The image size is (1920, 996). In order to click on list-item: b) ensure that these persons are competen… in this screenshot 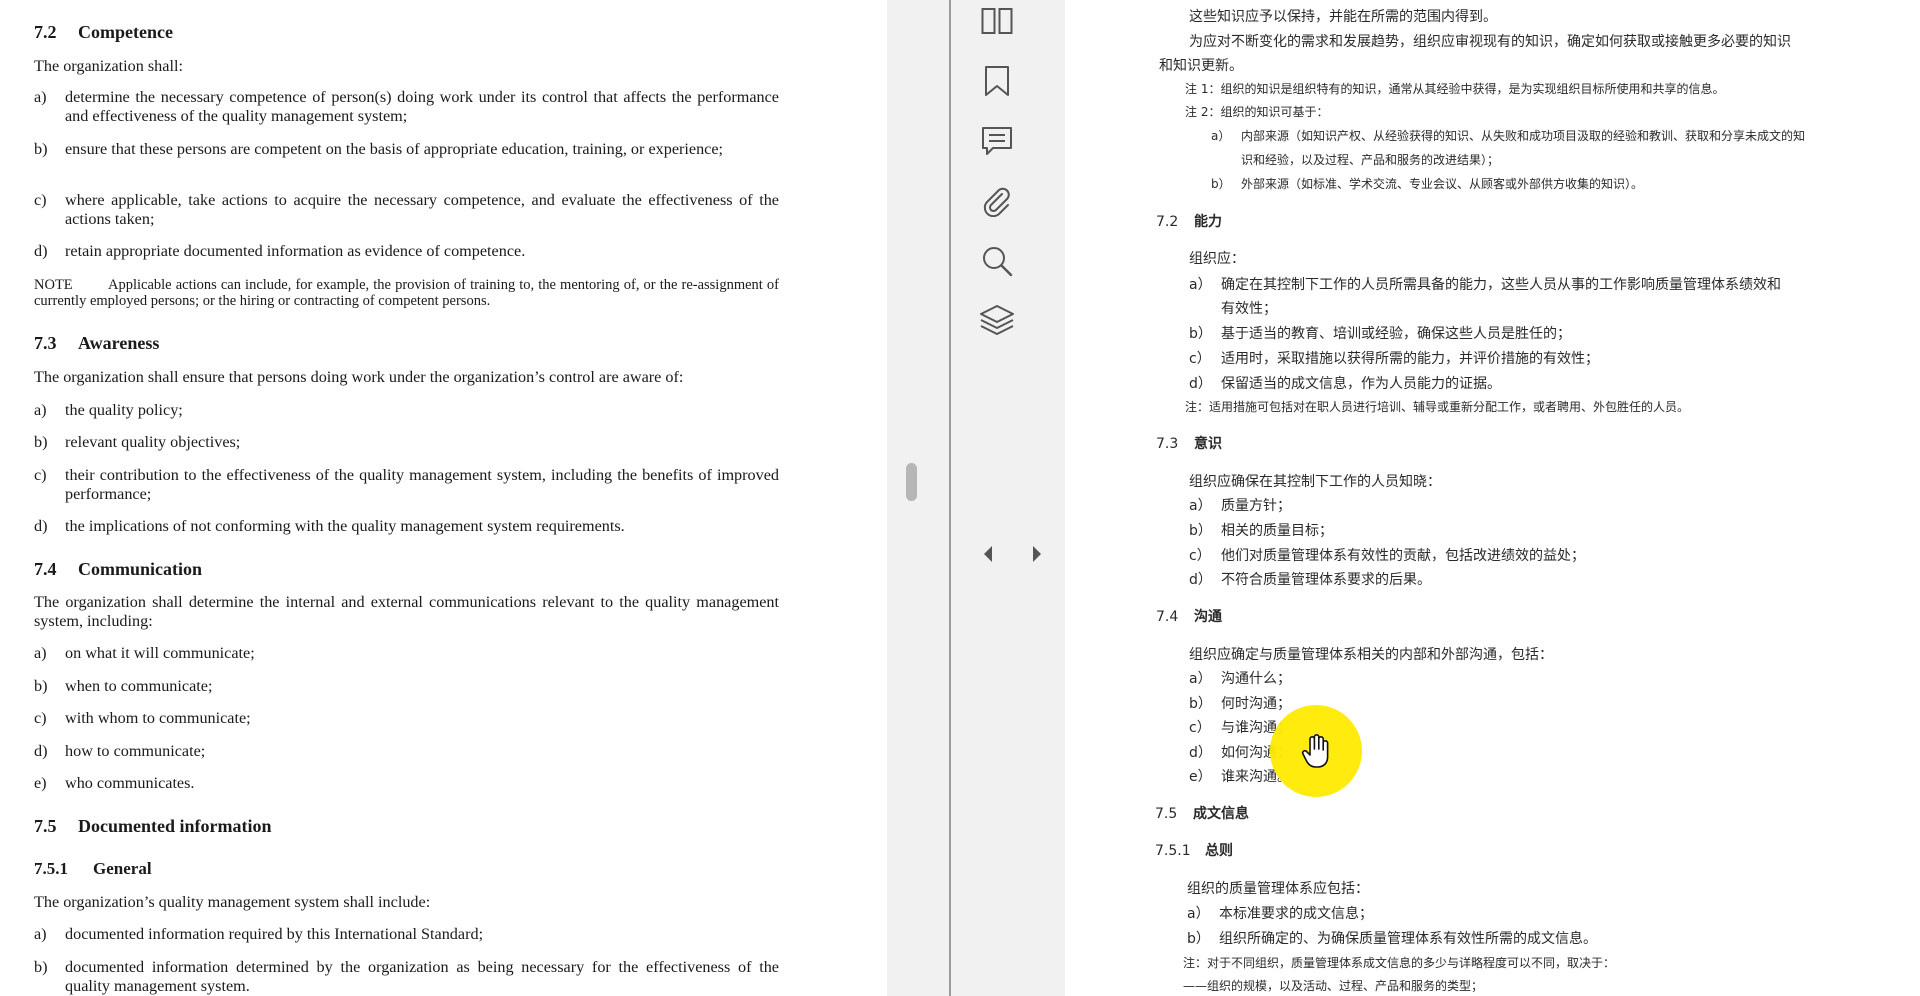, I will do `click(379, 149)`.